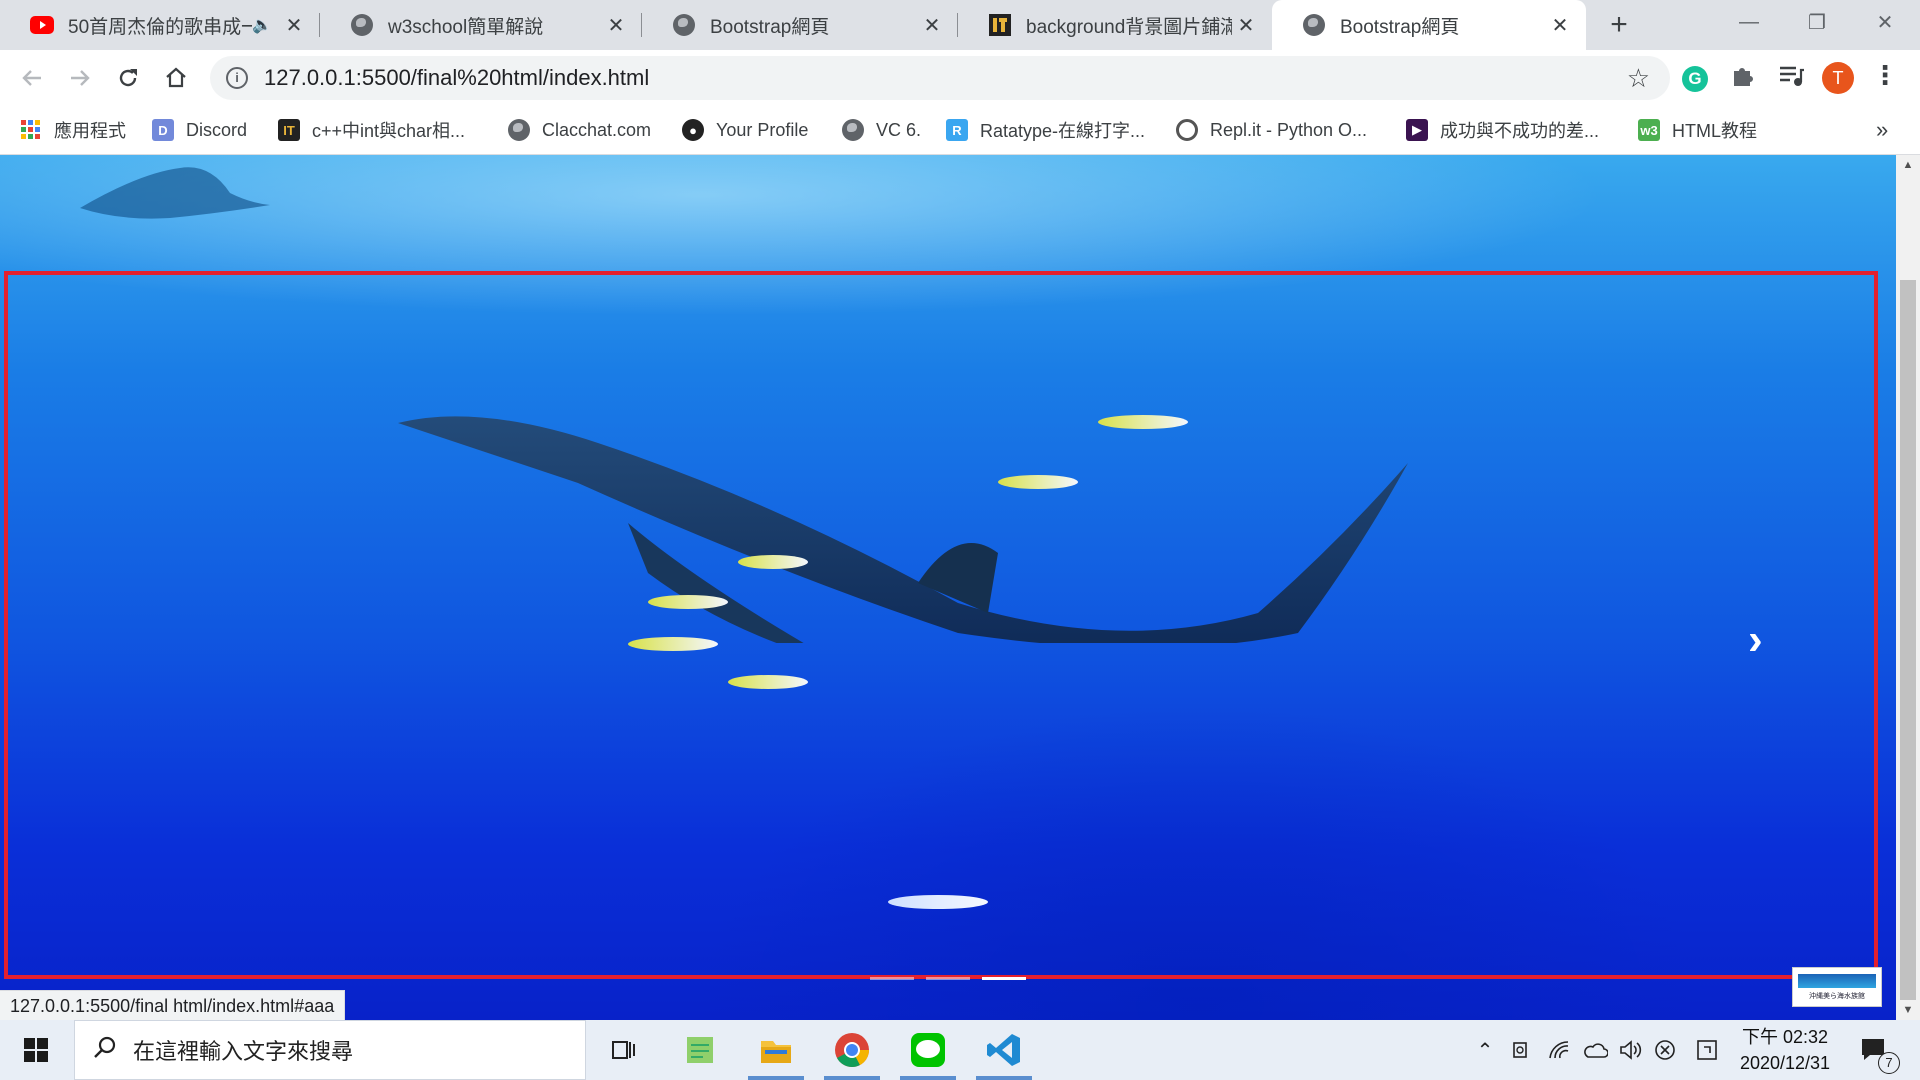  What do you see at coordinates (32, 78) in the screenshot?
I see `back-button` at bounding box center [32, 78].